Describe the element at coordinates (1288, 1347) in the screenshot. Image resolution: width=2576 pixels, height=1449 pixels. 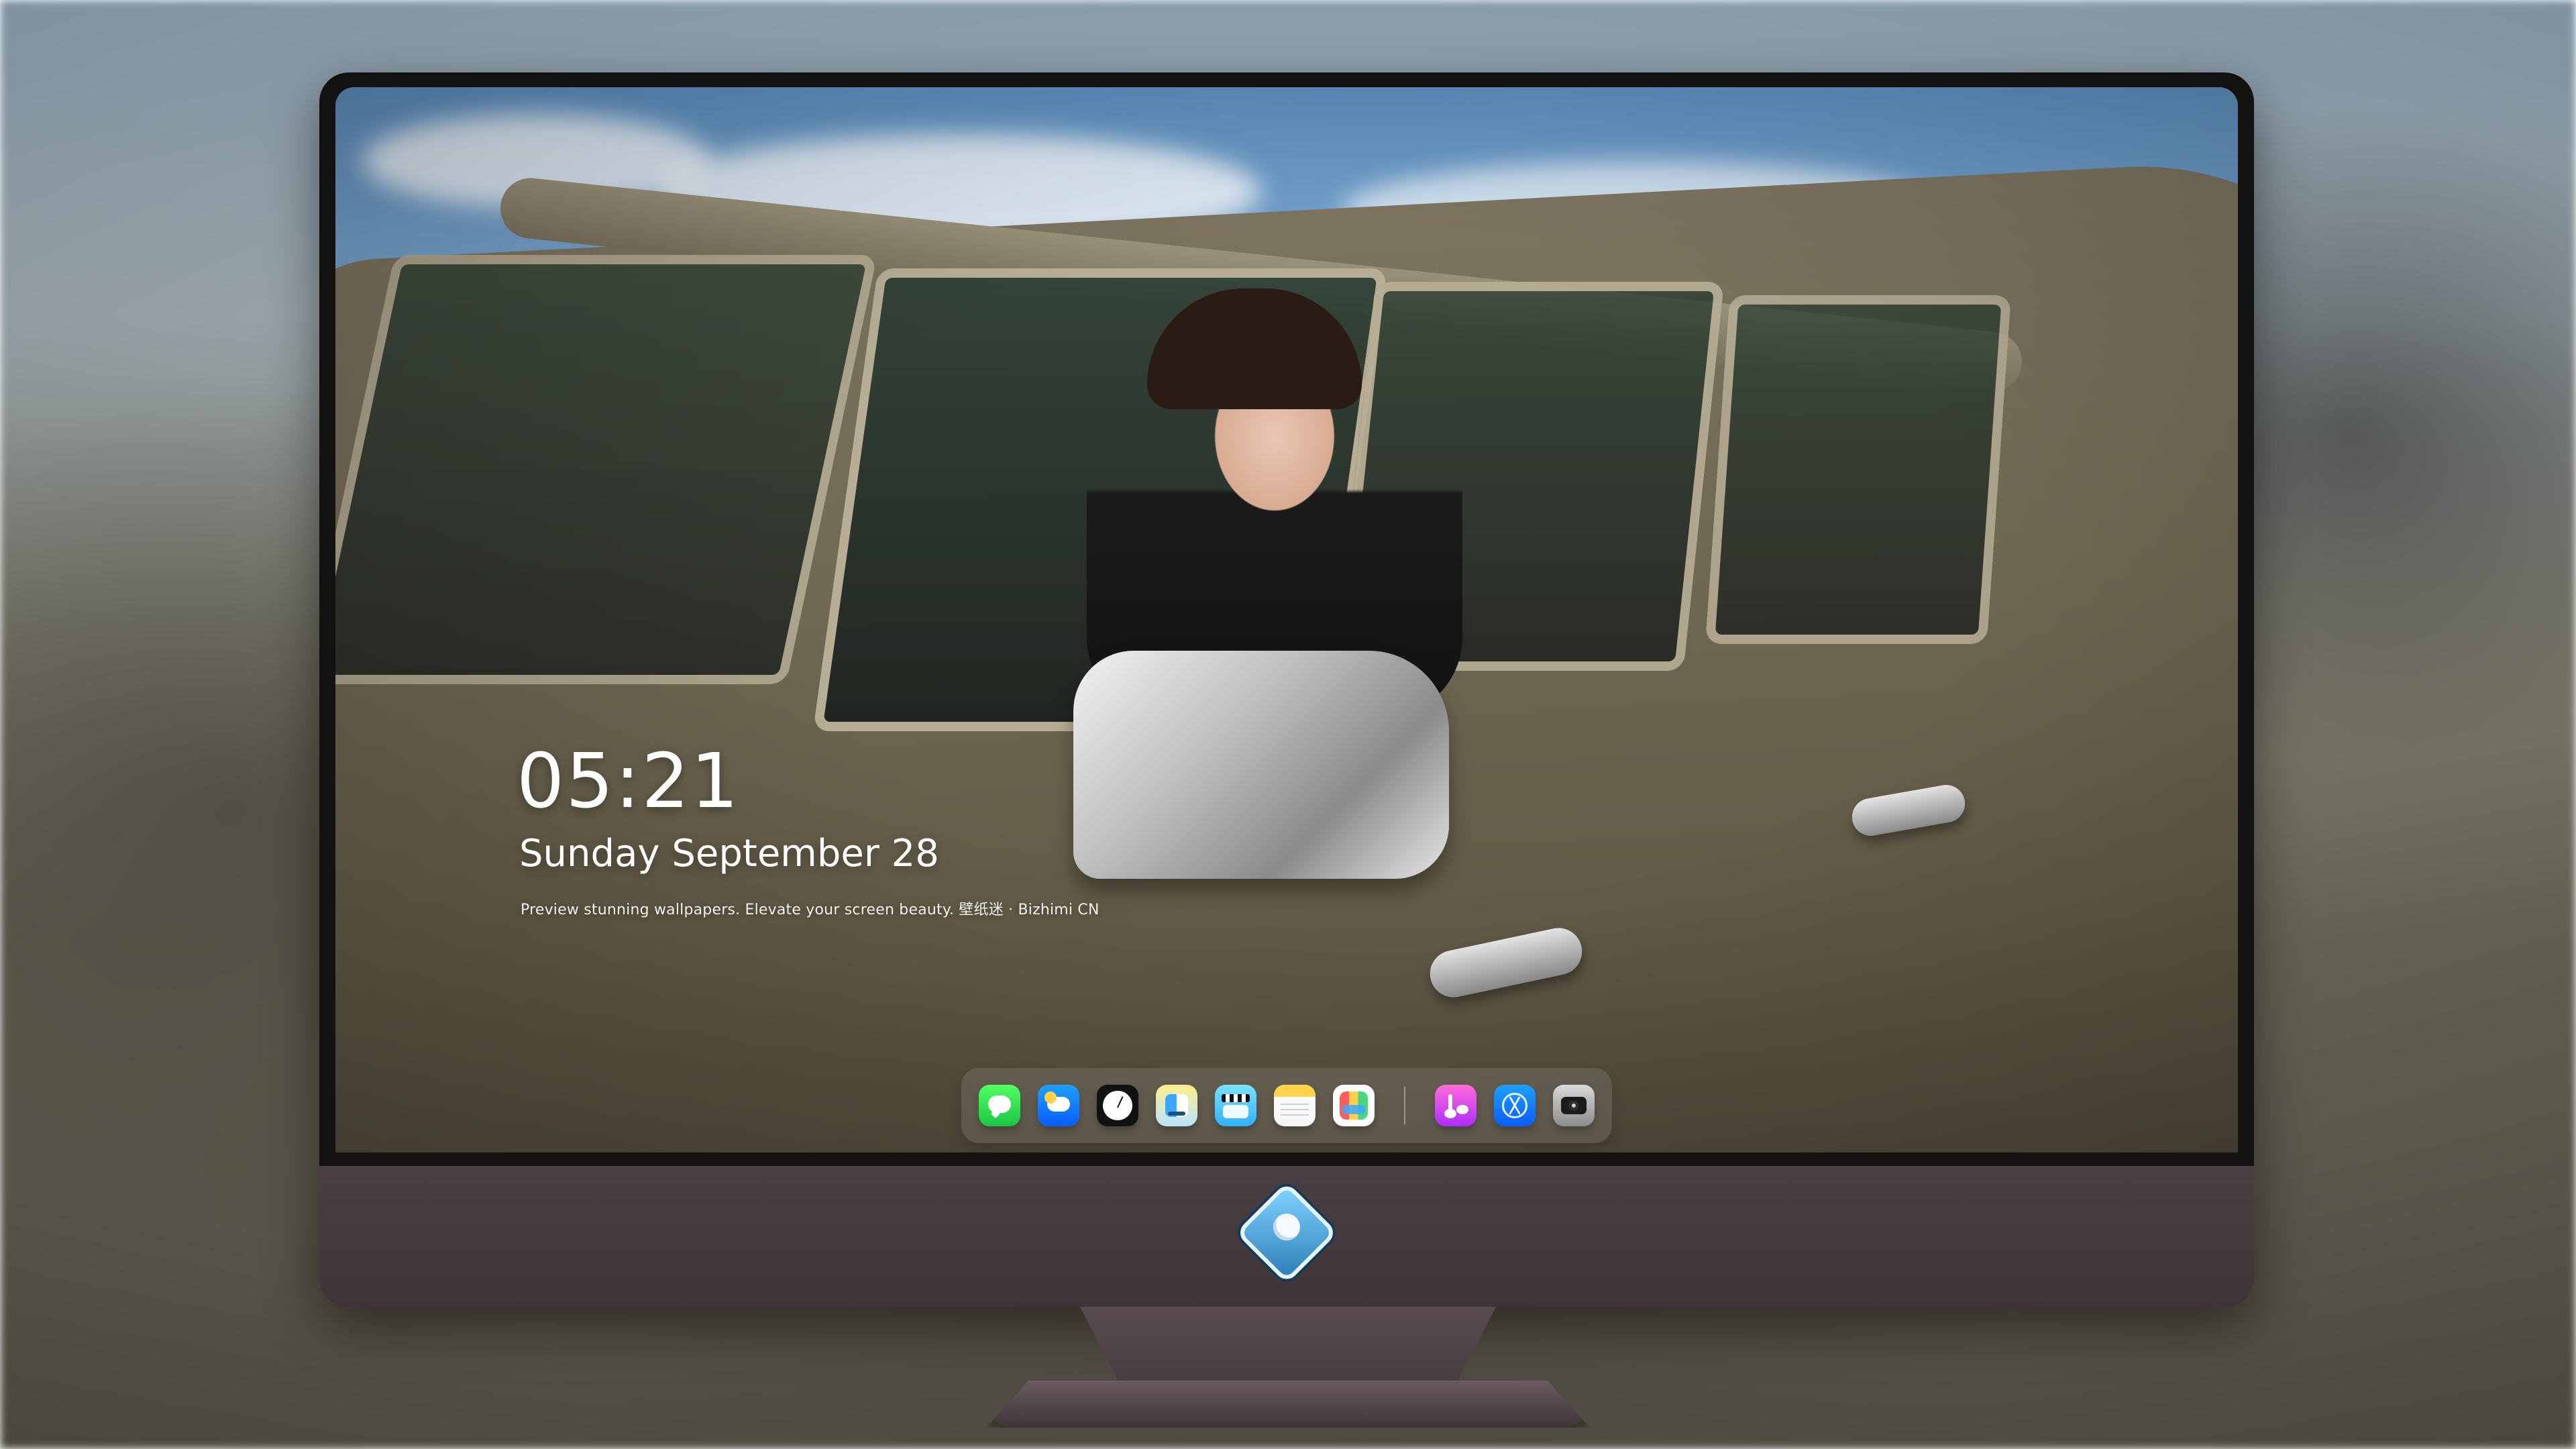
I see `monitor-stand-neck` at that location.